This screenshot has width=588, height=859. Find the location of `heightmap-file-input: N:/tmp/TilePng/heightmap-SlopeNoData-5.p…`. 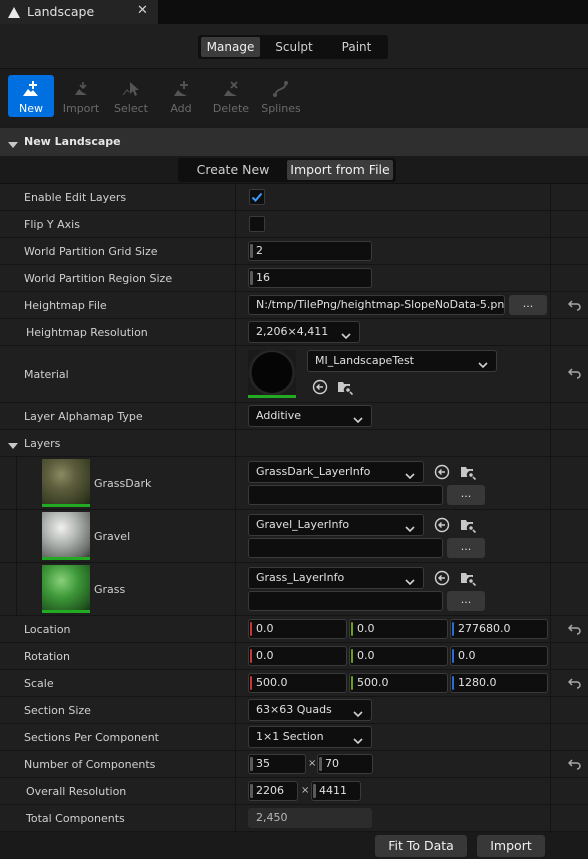

heightmap-file-input: N:/tmp/TilePng/heightmap-SlopeNoData-5.p… is located at coordinates (376, 305).